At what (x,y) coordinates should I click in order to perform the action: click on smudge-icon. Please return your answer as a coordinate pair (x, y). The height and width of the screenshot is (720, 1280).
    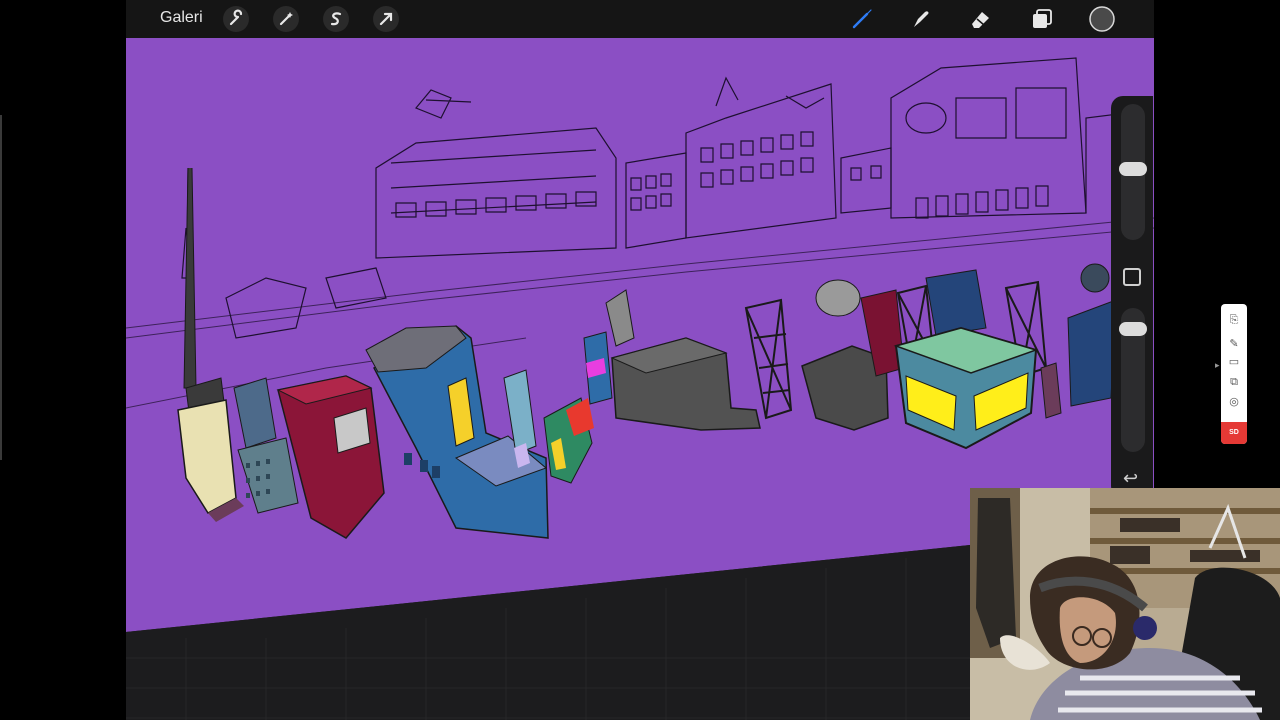
    Looking at the image, I should click on (920, 19).